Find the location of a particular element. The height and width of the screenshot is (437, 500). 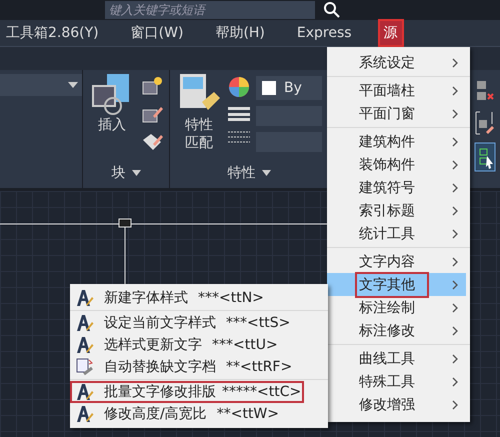

menu-item: 平面墙柱 is located at coordinates (396, 90).